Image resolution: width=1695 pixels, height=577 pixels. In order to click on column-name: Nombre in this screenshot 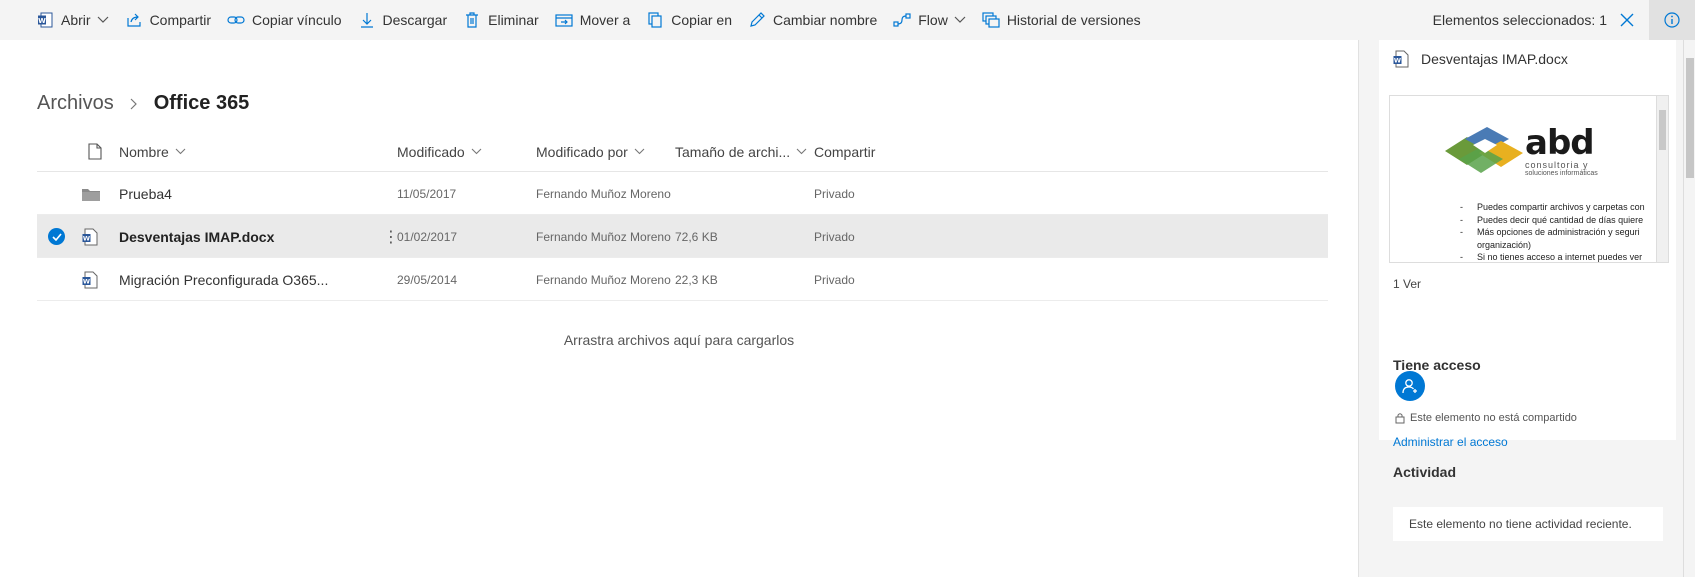, I will do `click(152, 152)`.